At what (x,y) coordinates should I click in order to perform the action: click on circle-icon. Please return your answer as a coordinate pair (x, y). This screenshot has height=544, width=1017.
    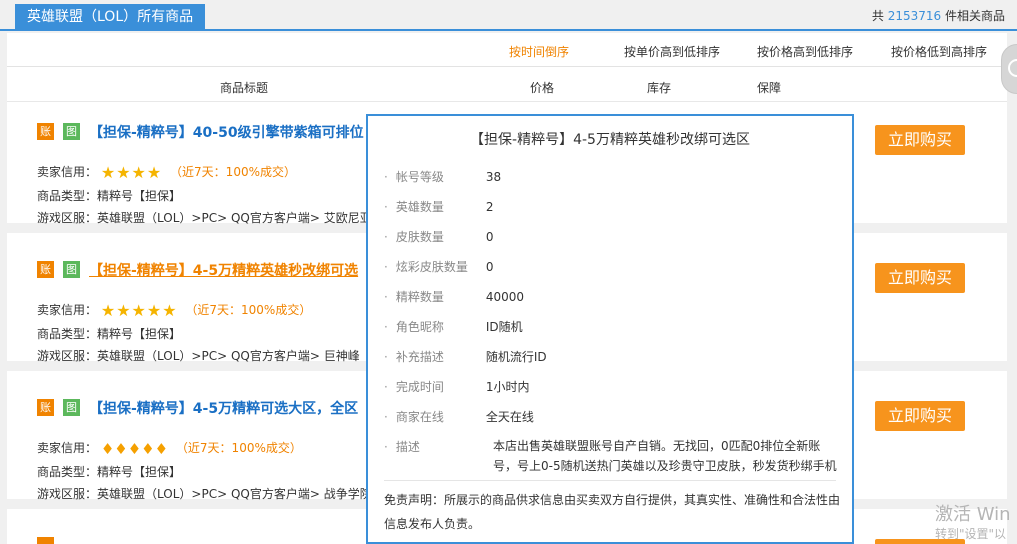
    Looking at the image, I should click on (1012, 68).